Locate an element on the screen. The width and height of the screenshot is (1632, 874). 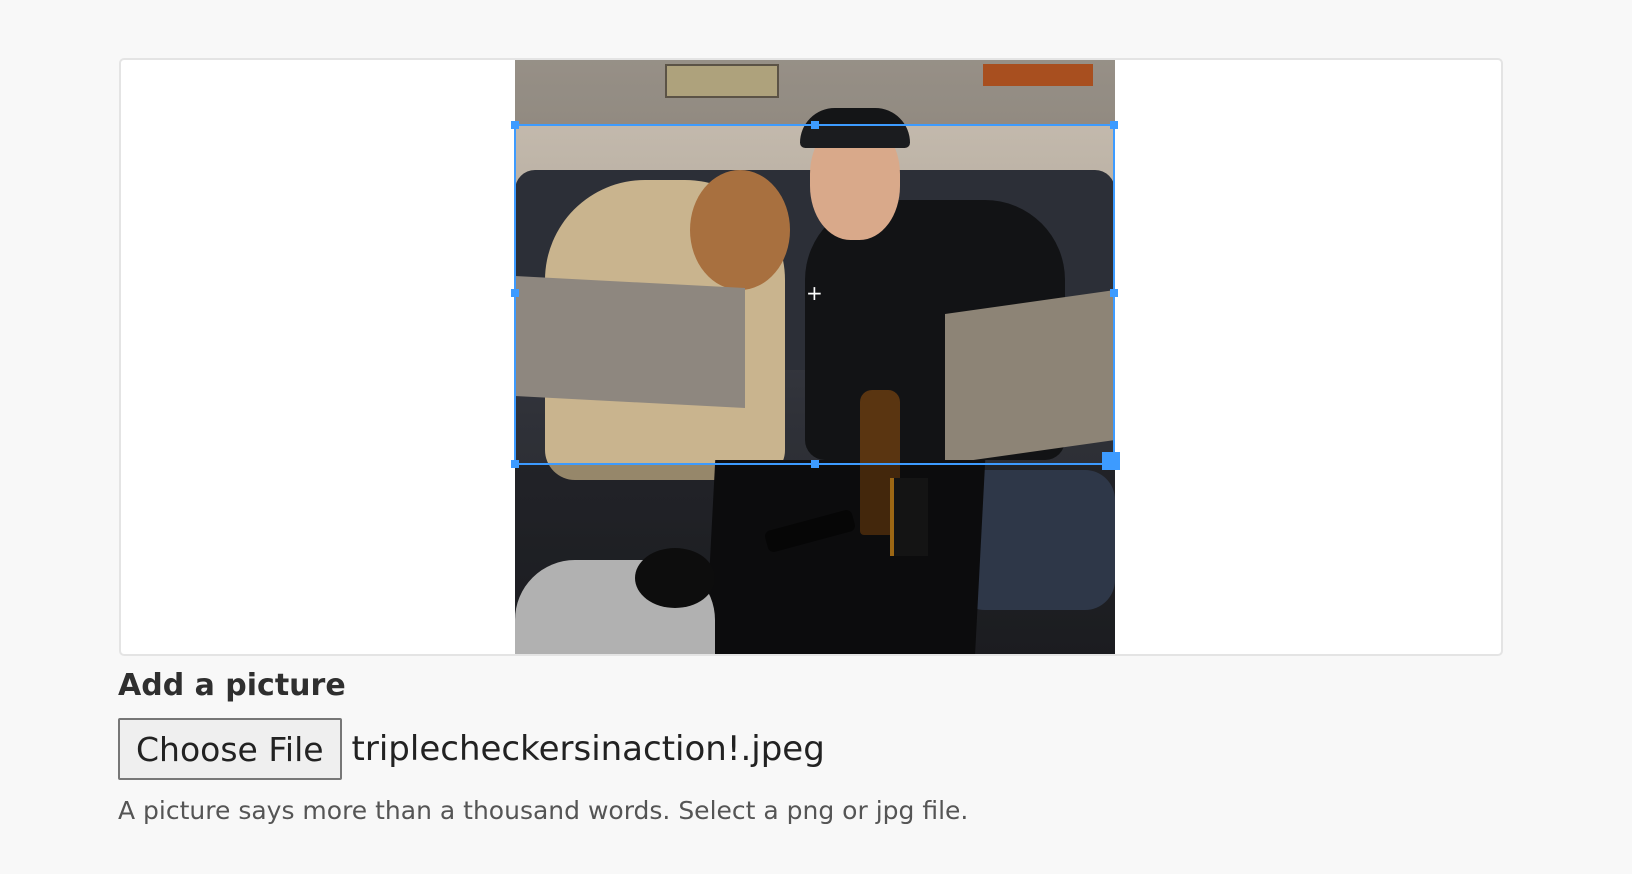
crop-handle-bottom-left is located at coordinates (515, 464).